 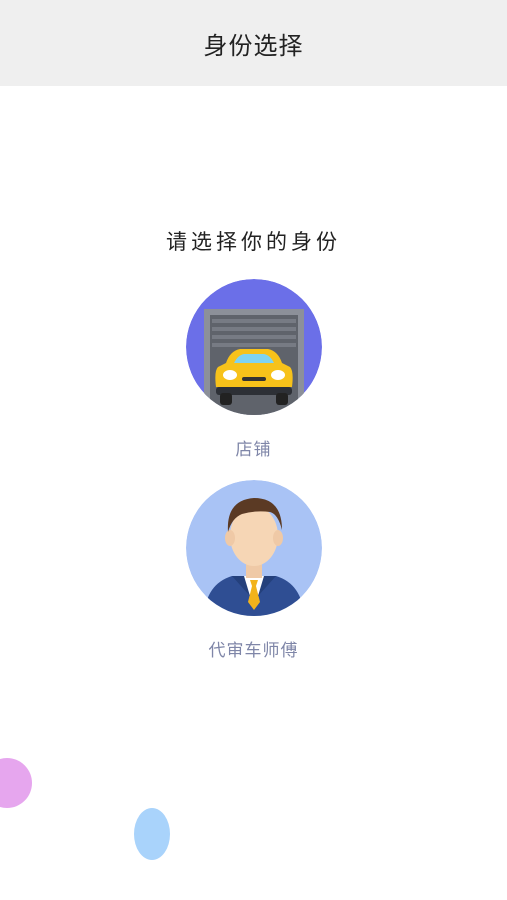 I want to click on decorative-bubble-blue, so click(x=152, y=834).